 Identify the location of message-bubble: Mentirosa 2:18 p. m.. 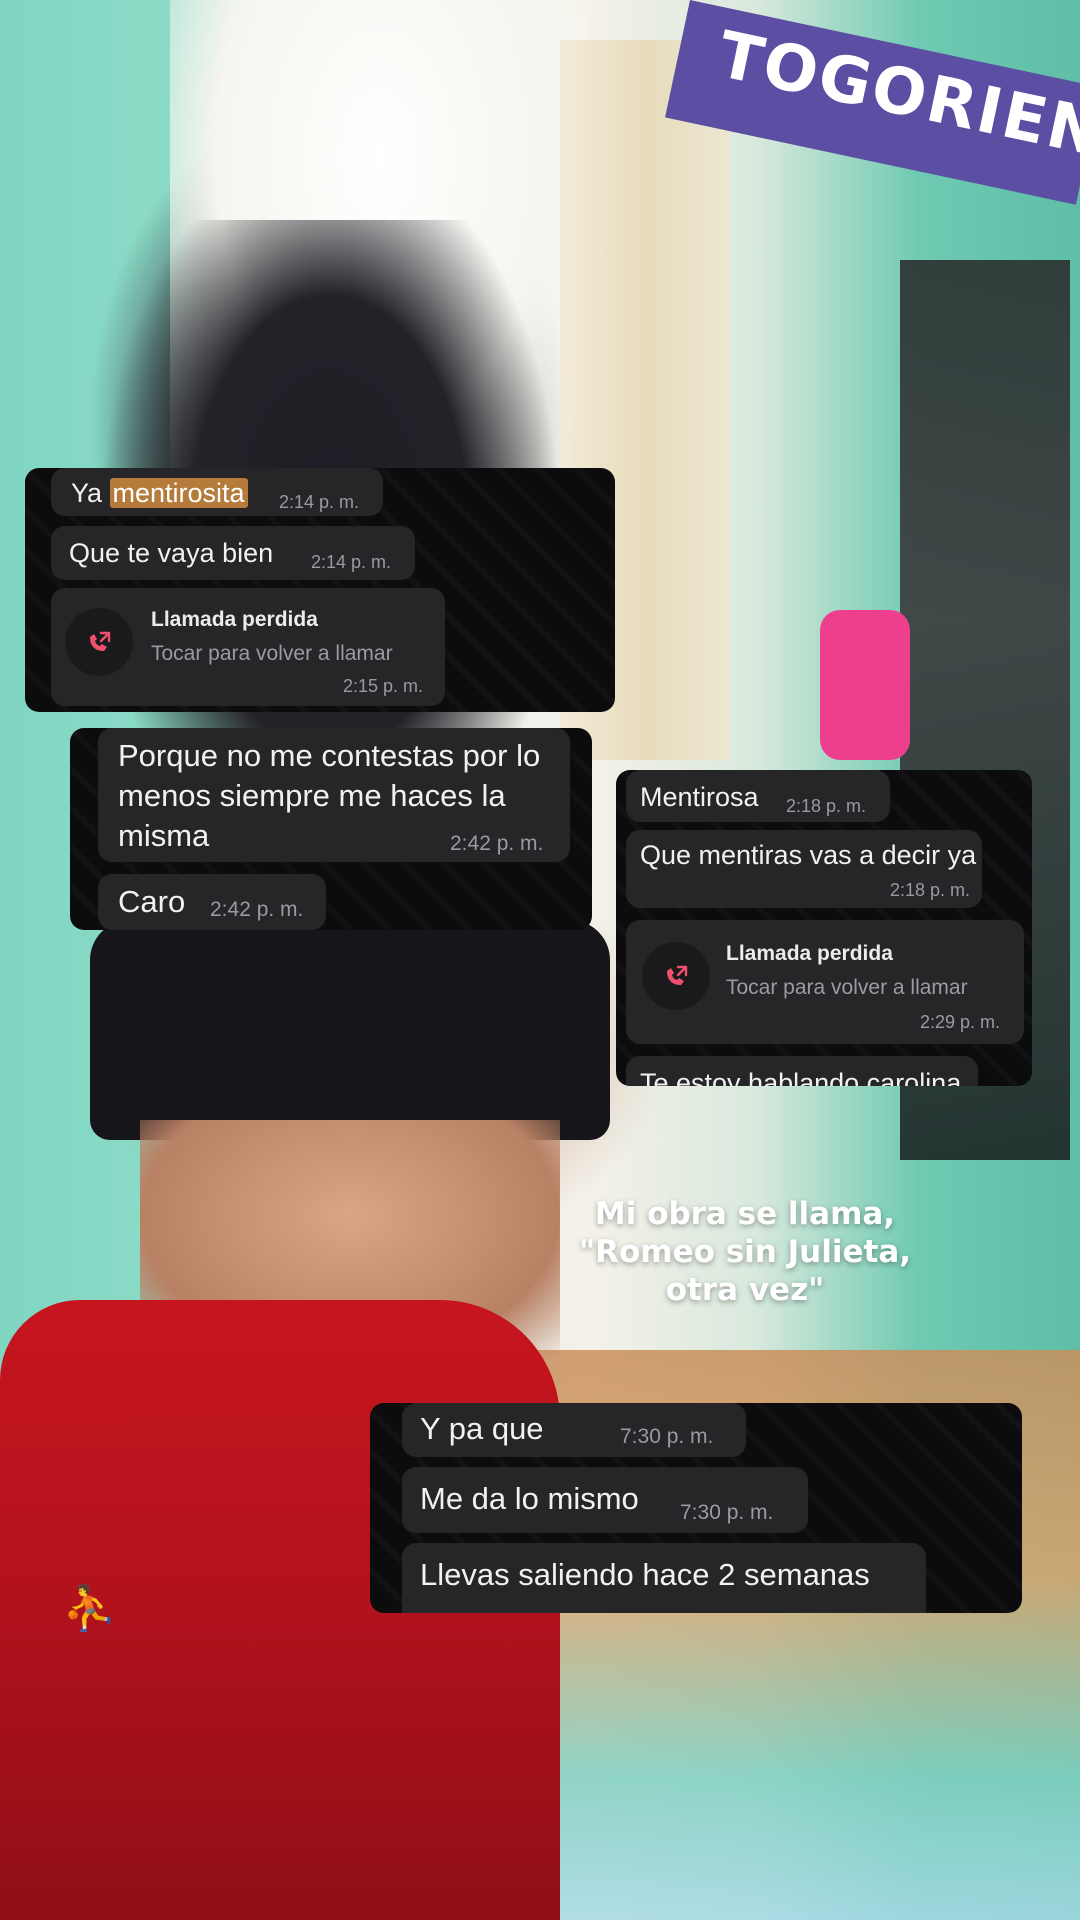
(758, 796).